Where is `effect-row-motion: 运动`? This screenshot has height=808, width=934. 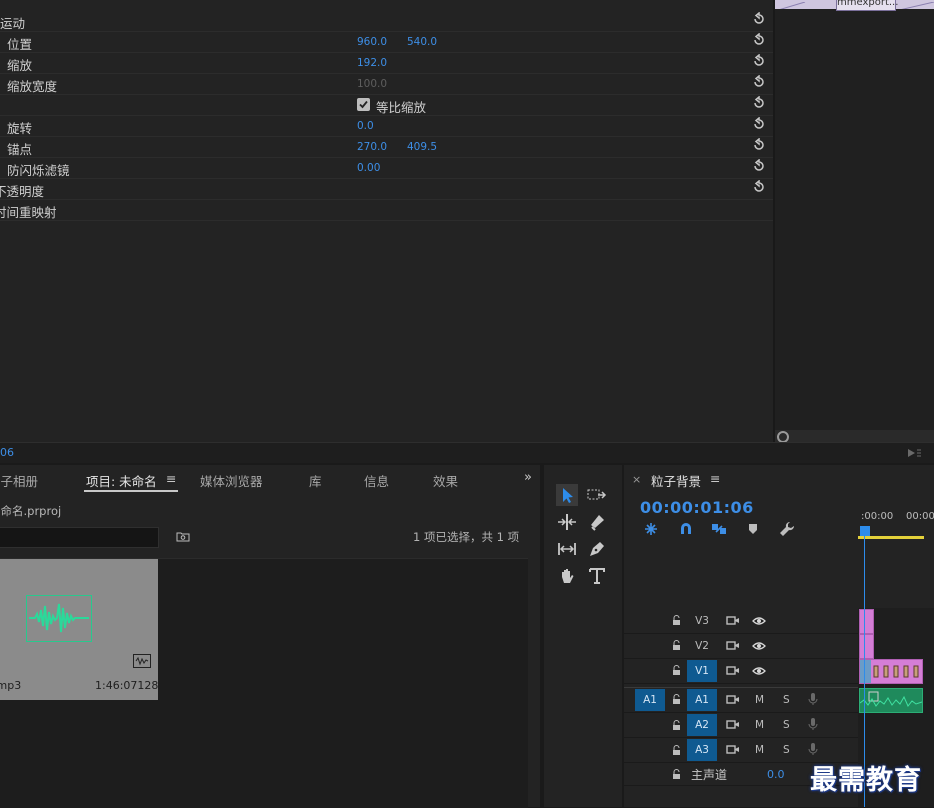 effect-row-motion: 运动 is located at coordinates (386, 21).